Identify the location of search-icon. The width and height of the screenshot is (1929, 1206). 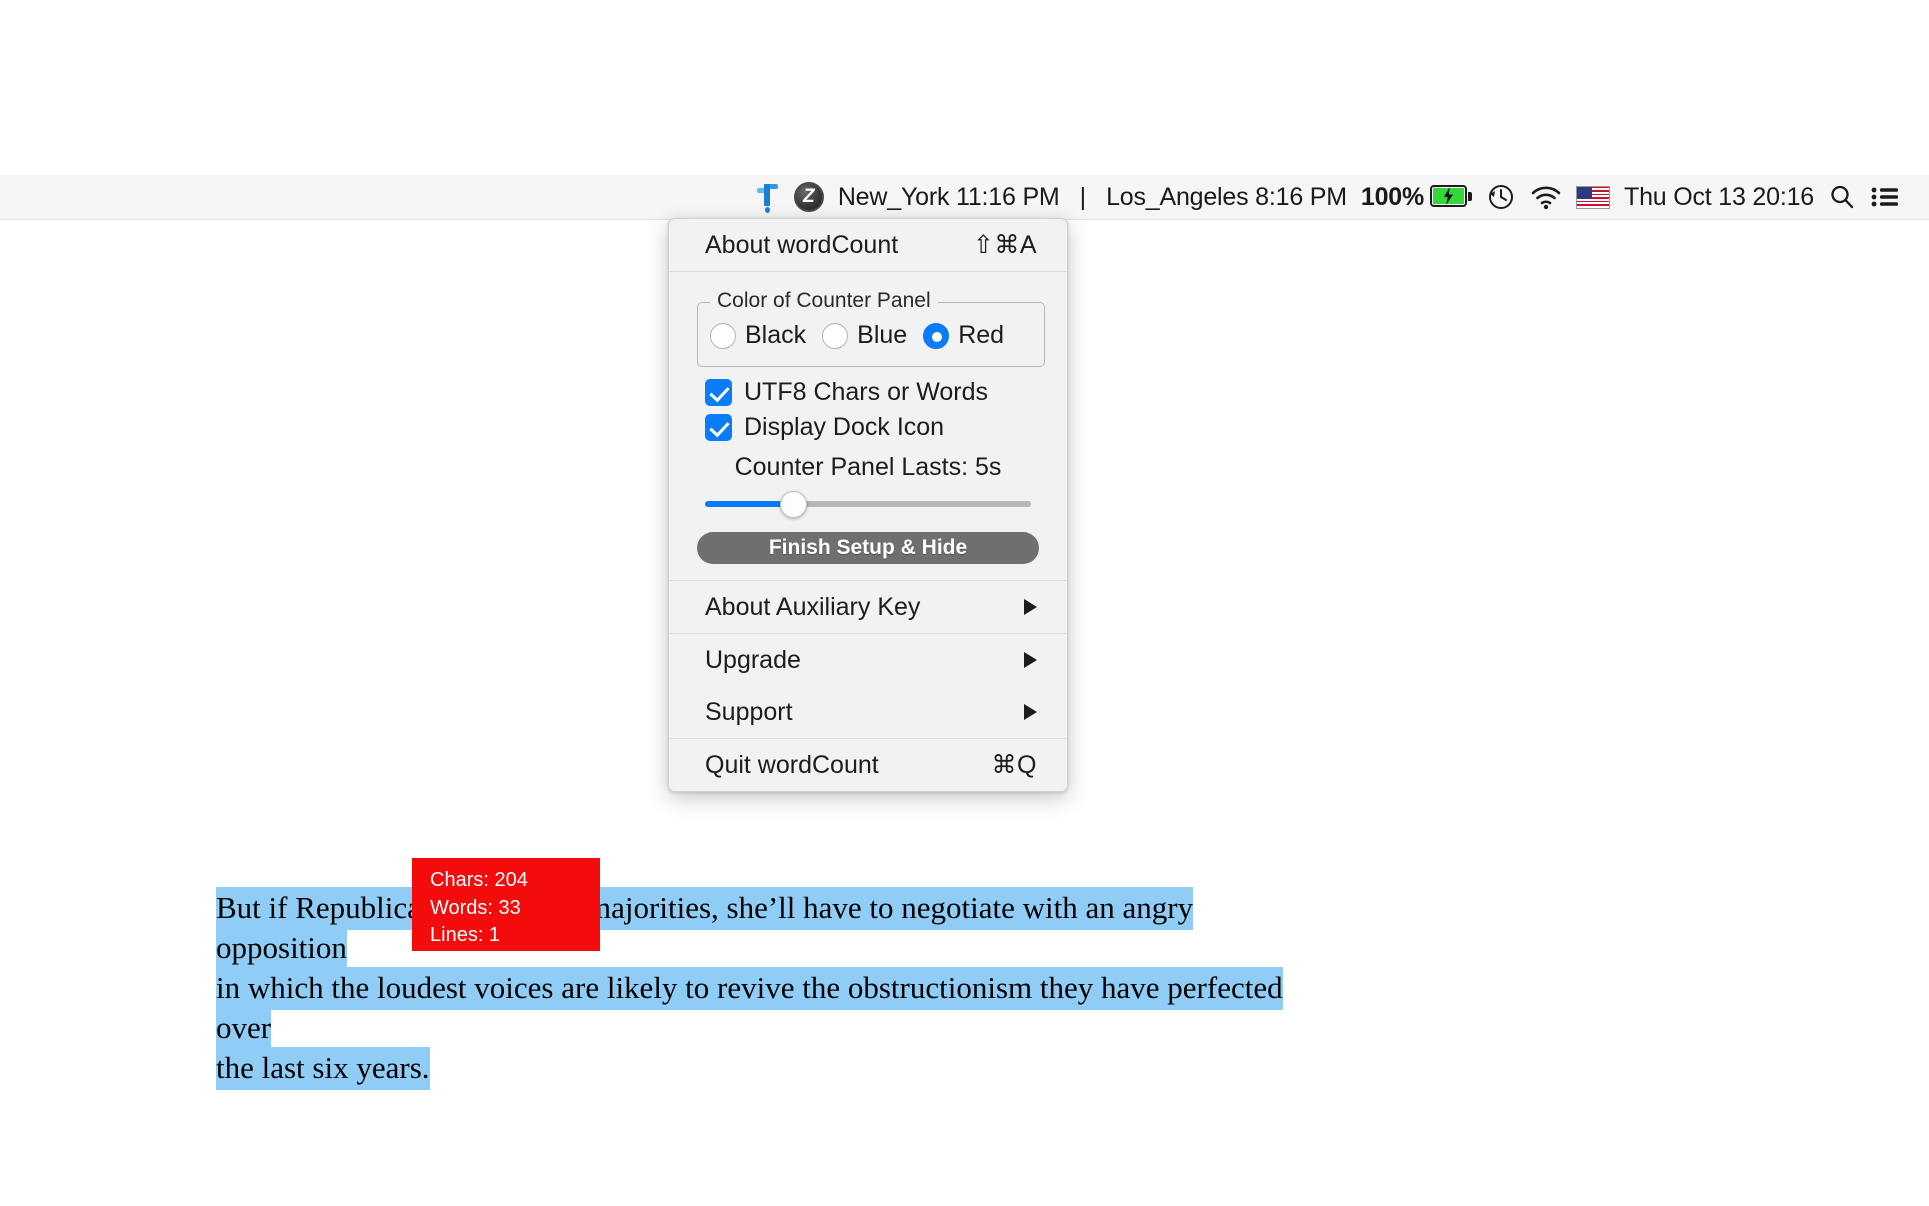
(1842, 197).